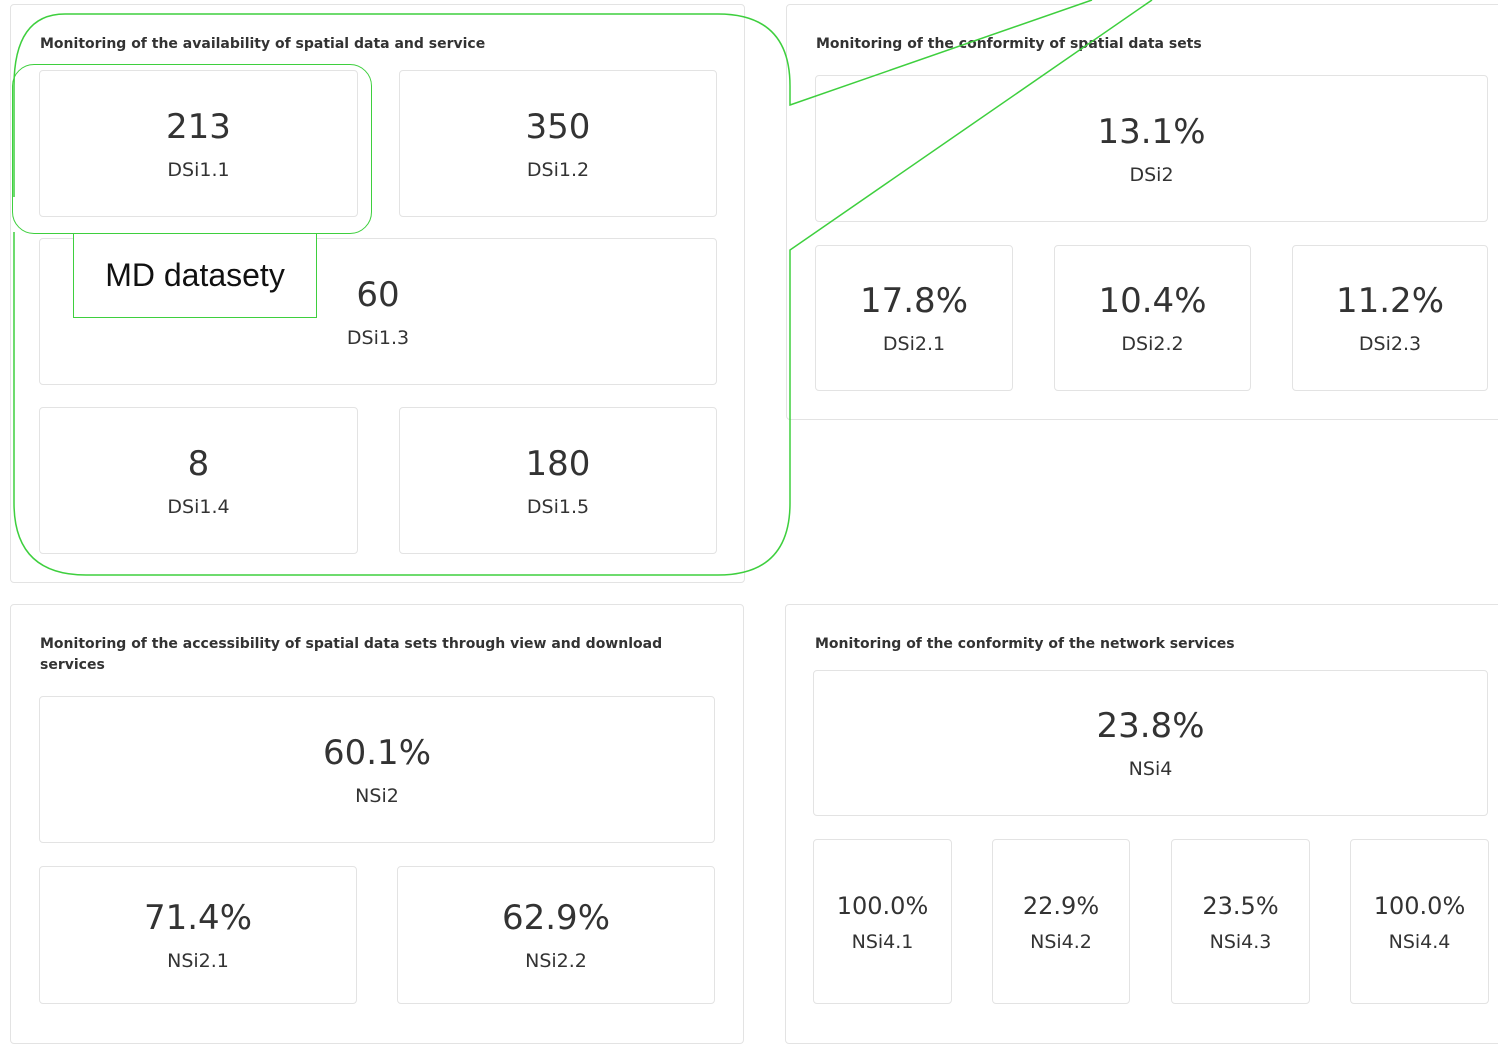  Describe the element at coordinates (378, 337) in the screenshot. I see `indicator-code: DSi1.3` at that location.